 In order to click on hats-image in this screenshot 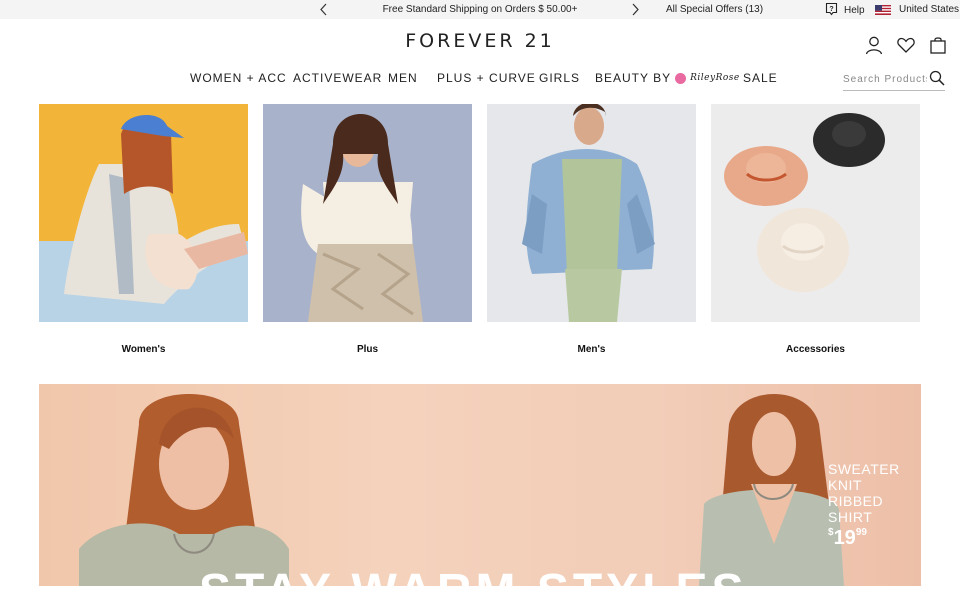, I will do `click(815, 213)`.